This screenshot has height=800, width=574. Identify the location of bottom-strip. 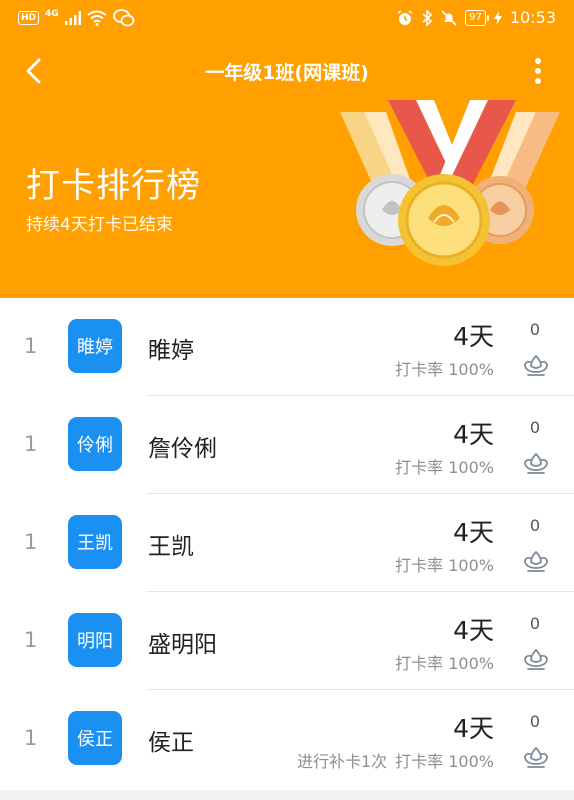
(287, 795).